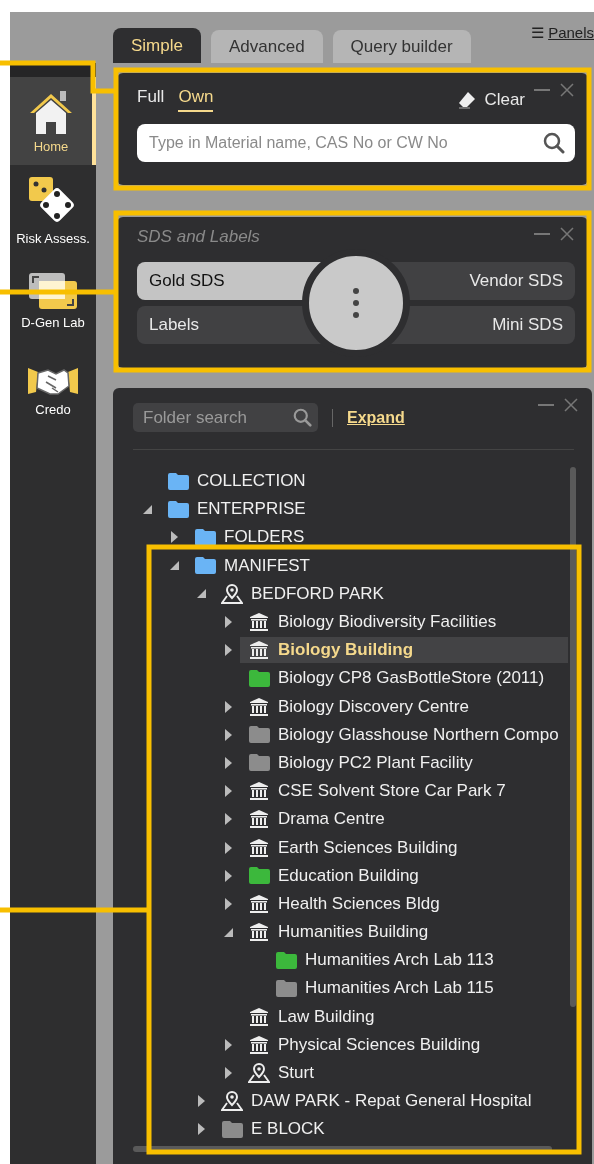  I want to click on clear-button: Clear, so click(491, 99).